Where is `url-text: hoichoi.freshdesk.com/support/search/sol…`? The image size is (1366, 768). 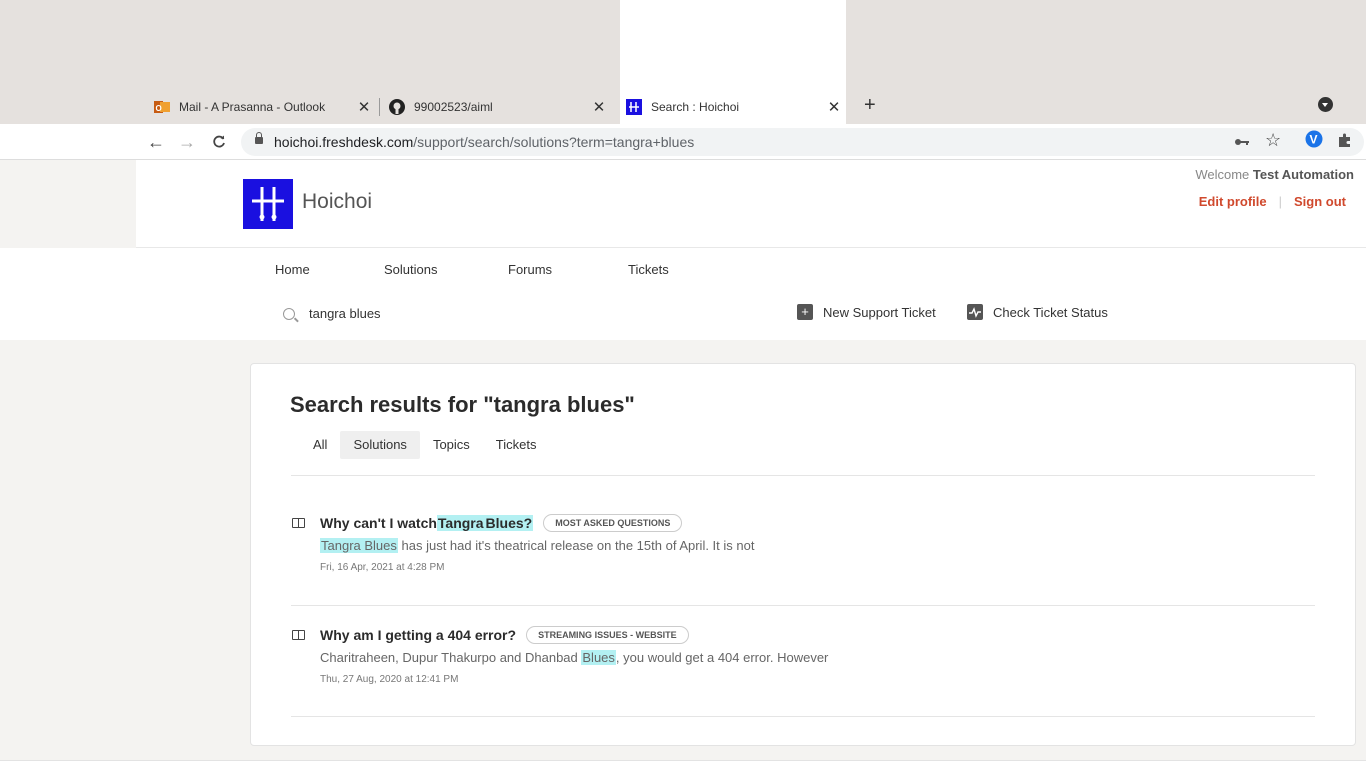
url-text: hoichoi.freshdesk.com/support/search/sol… is located at coordinates (484, 142).